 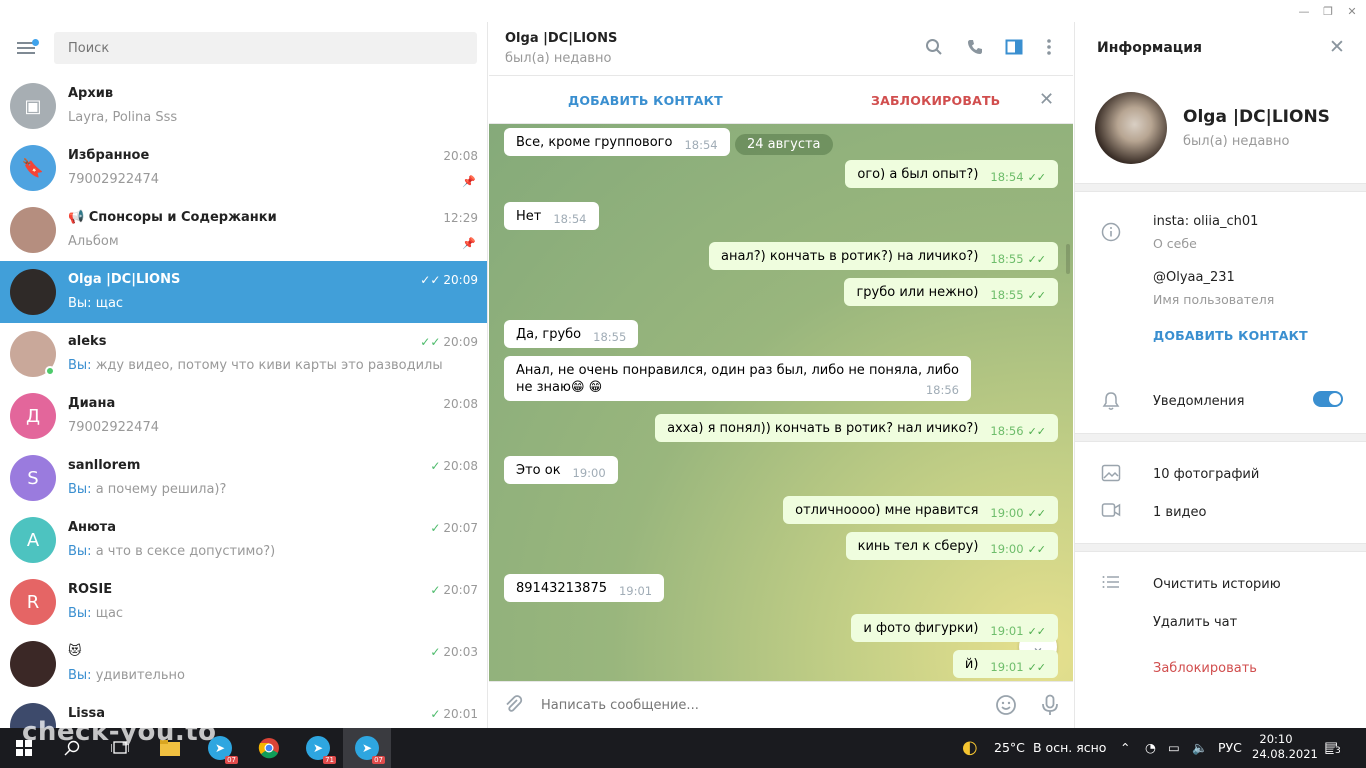 What do you see at coordinates (92, 403) in the screenshot?
I see `chat-name: Диана` at bounding box center [92, 403].